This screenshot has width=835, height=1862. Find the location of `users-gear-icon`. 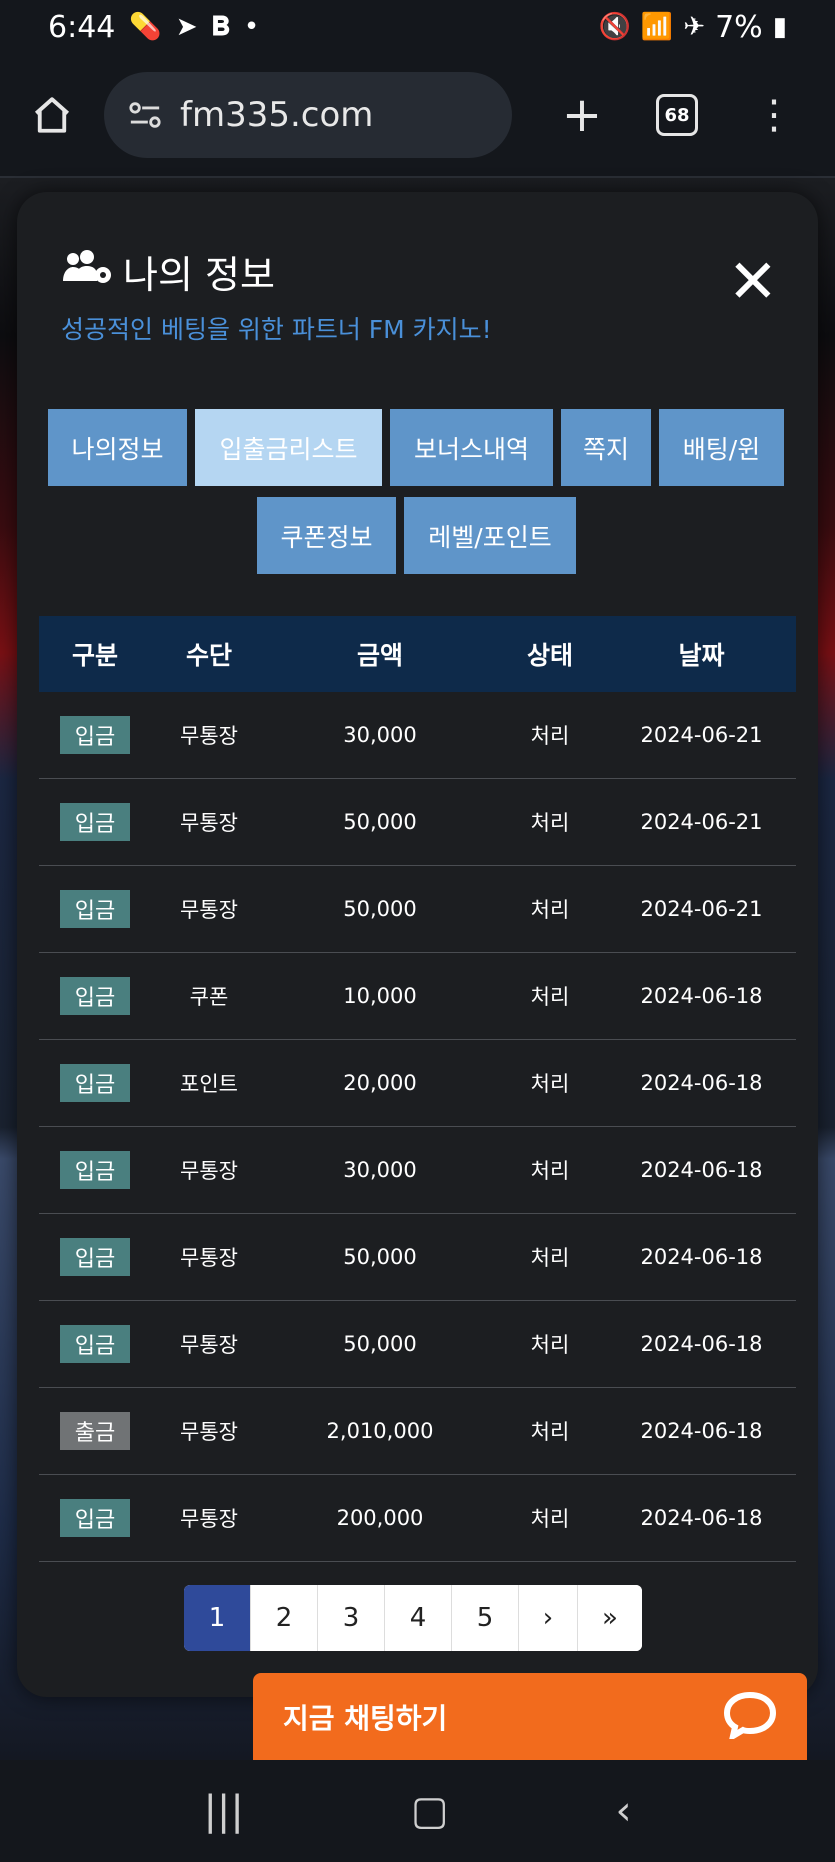

users-gear-icon is located at coordinates (87, 271).